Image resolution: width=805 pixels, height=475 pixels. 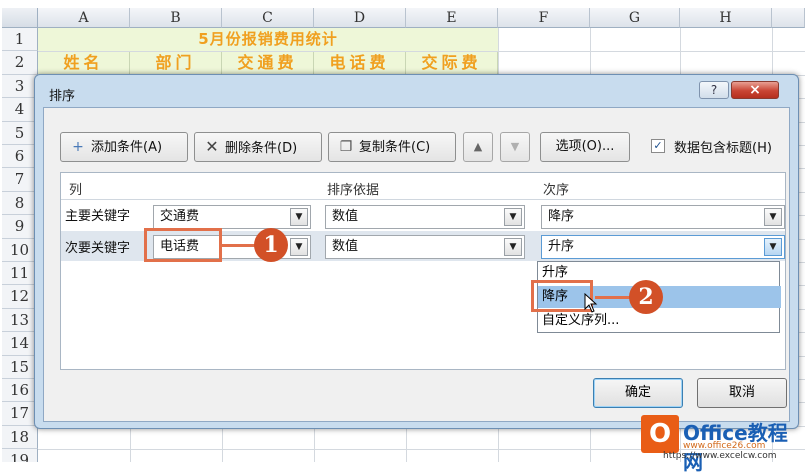 I want to click on move-up-button: ▲, so click(x=478, y=147).